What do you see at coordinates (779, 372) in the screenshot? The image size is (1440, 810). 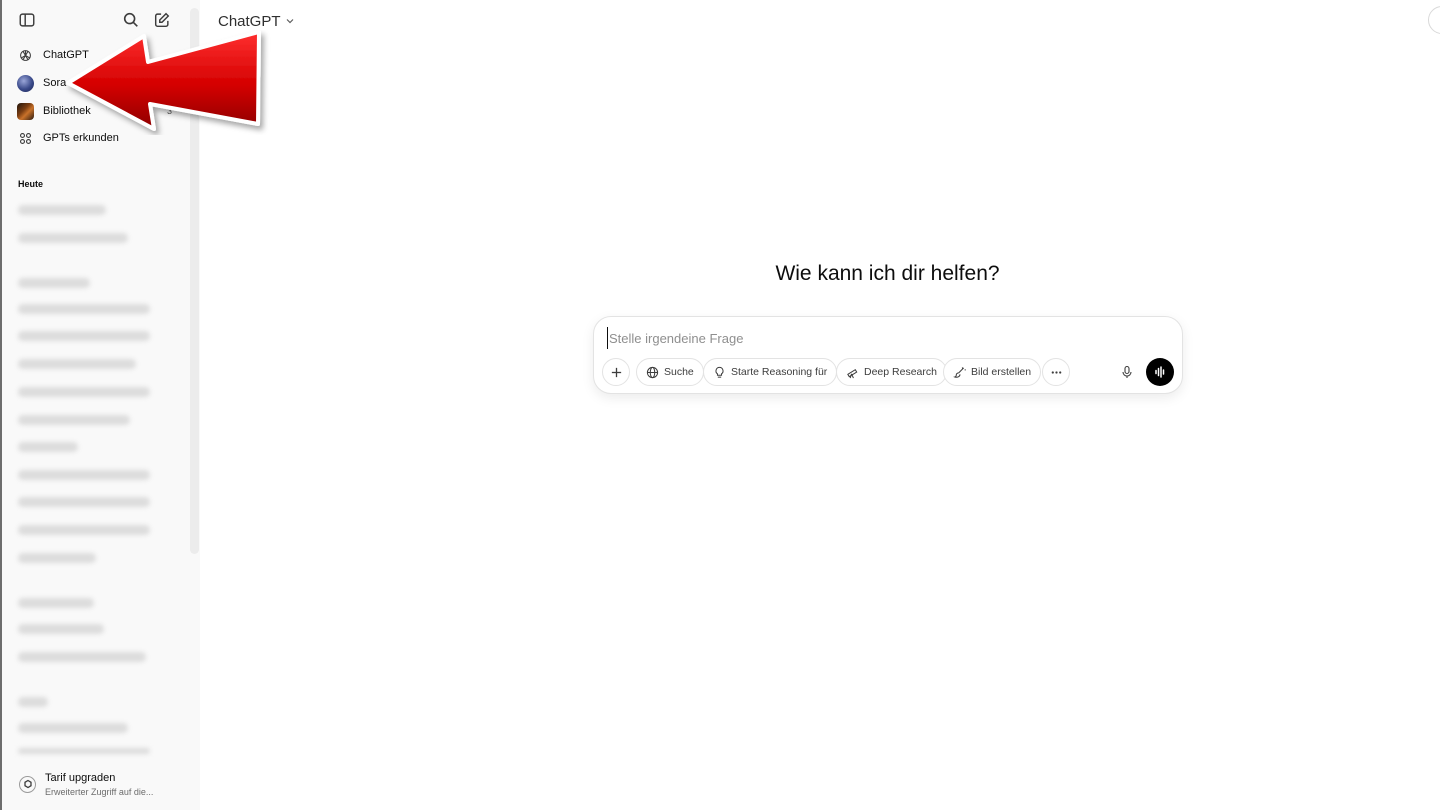 I see `tool-label: Starte Reasoning für` at bounding box center [779, 372].